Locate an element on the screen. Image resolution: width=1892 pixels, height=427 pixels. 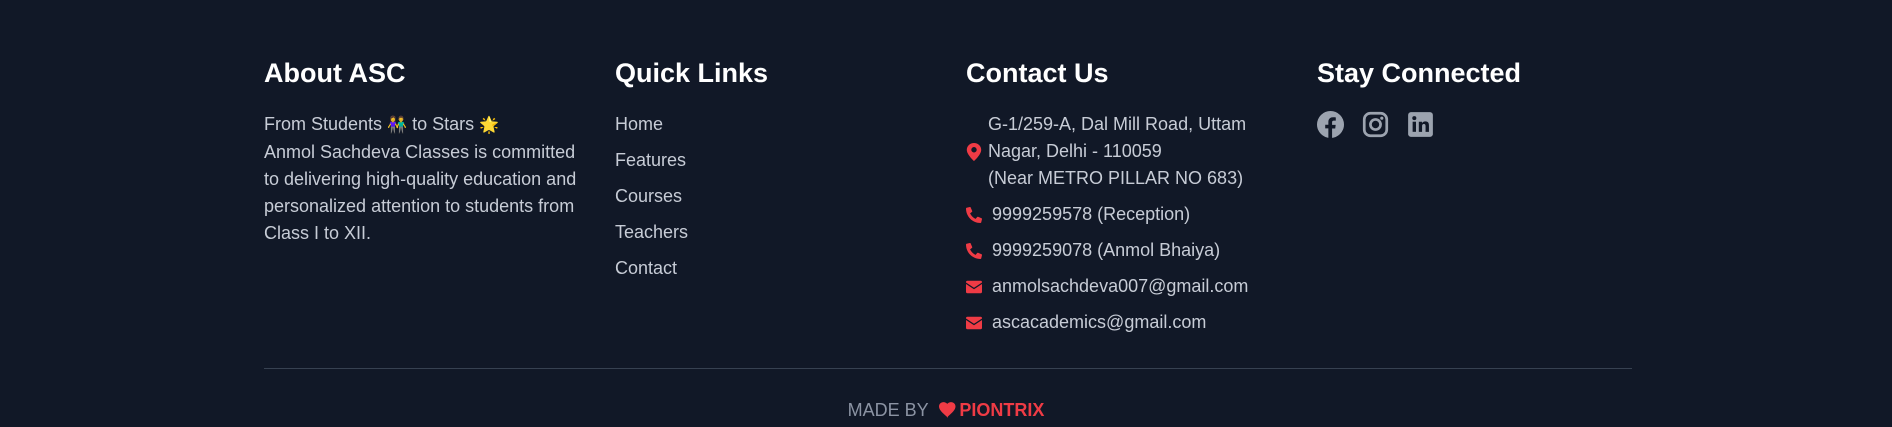
address-line: Nagar, Delhi - 110059 is located at coordinates (1075, 151).